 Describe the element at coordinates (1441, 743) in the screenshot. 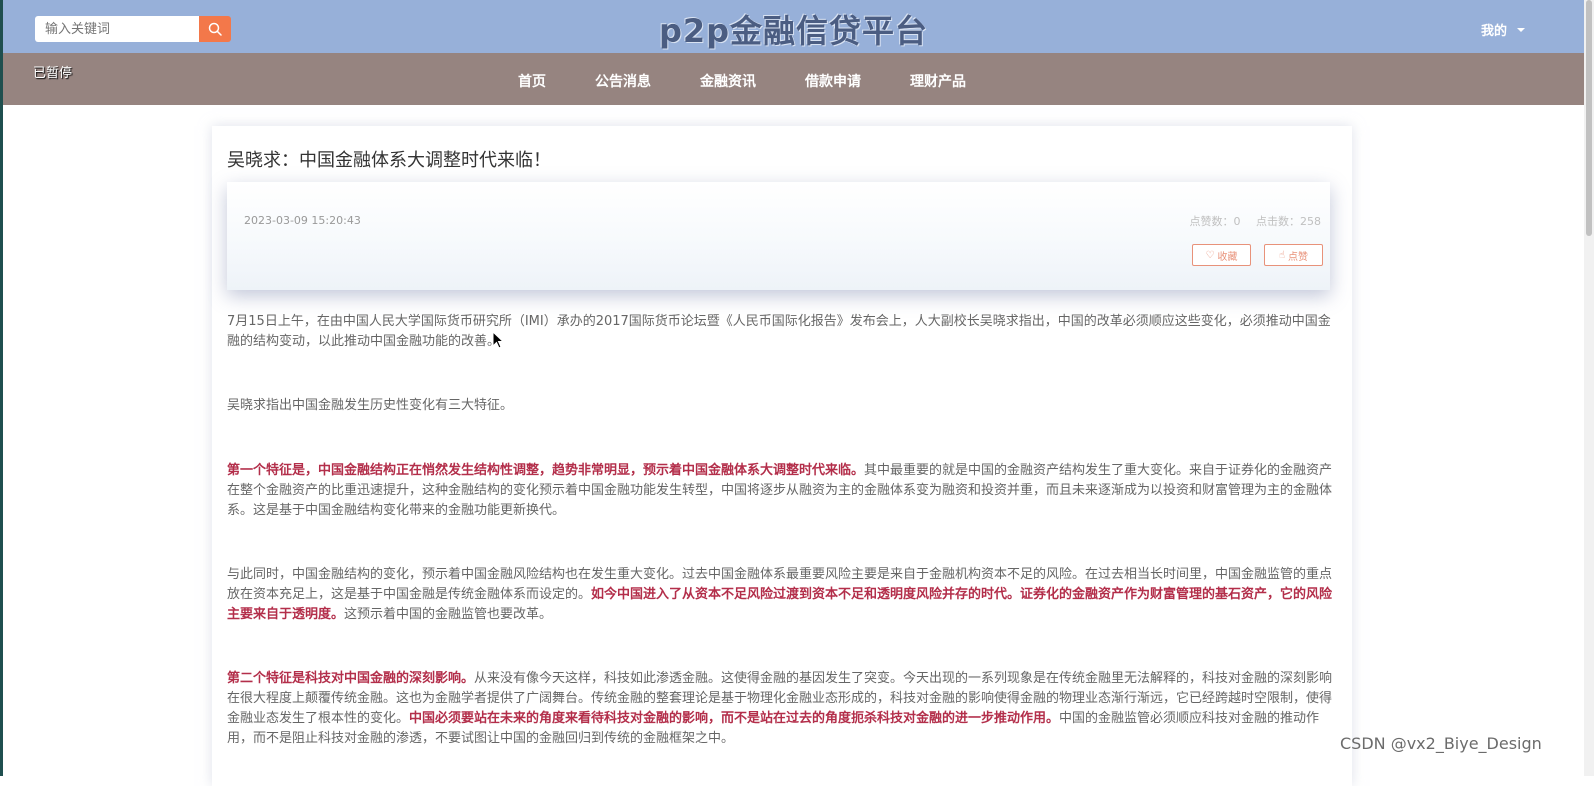

I see `watermark: CSDN @vx2_Biye_Design` at that location.